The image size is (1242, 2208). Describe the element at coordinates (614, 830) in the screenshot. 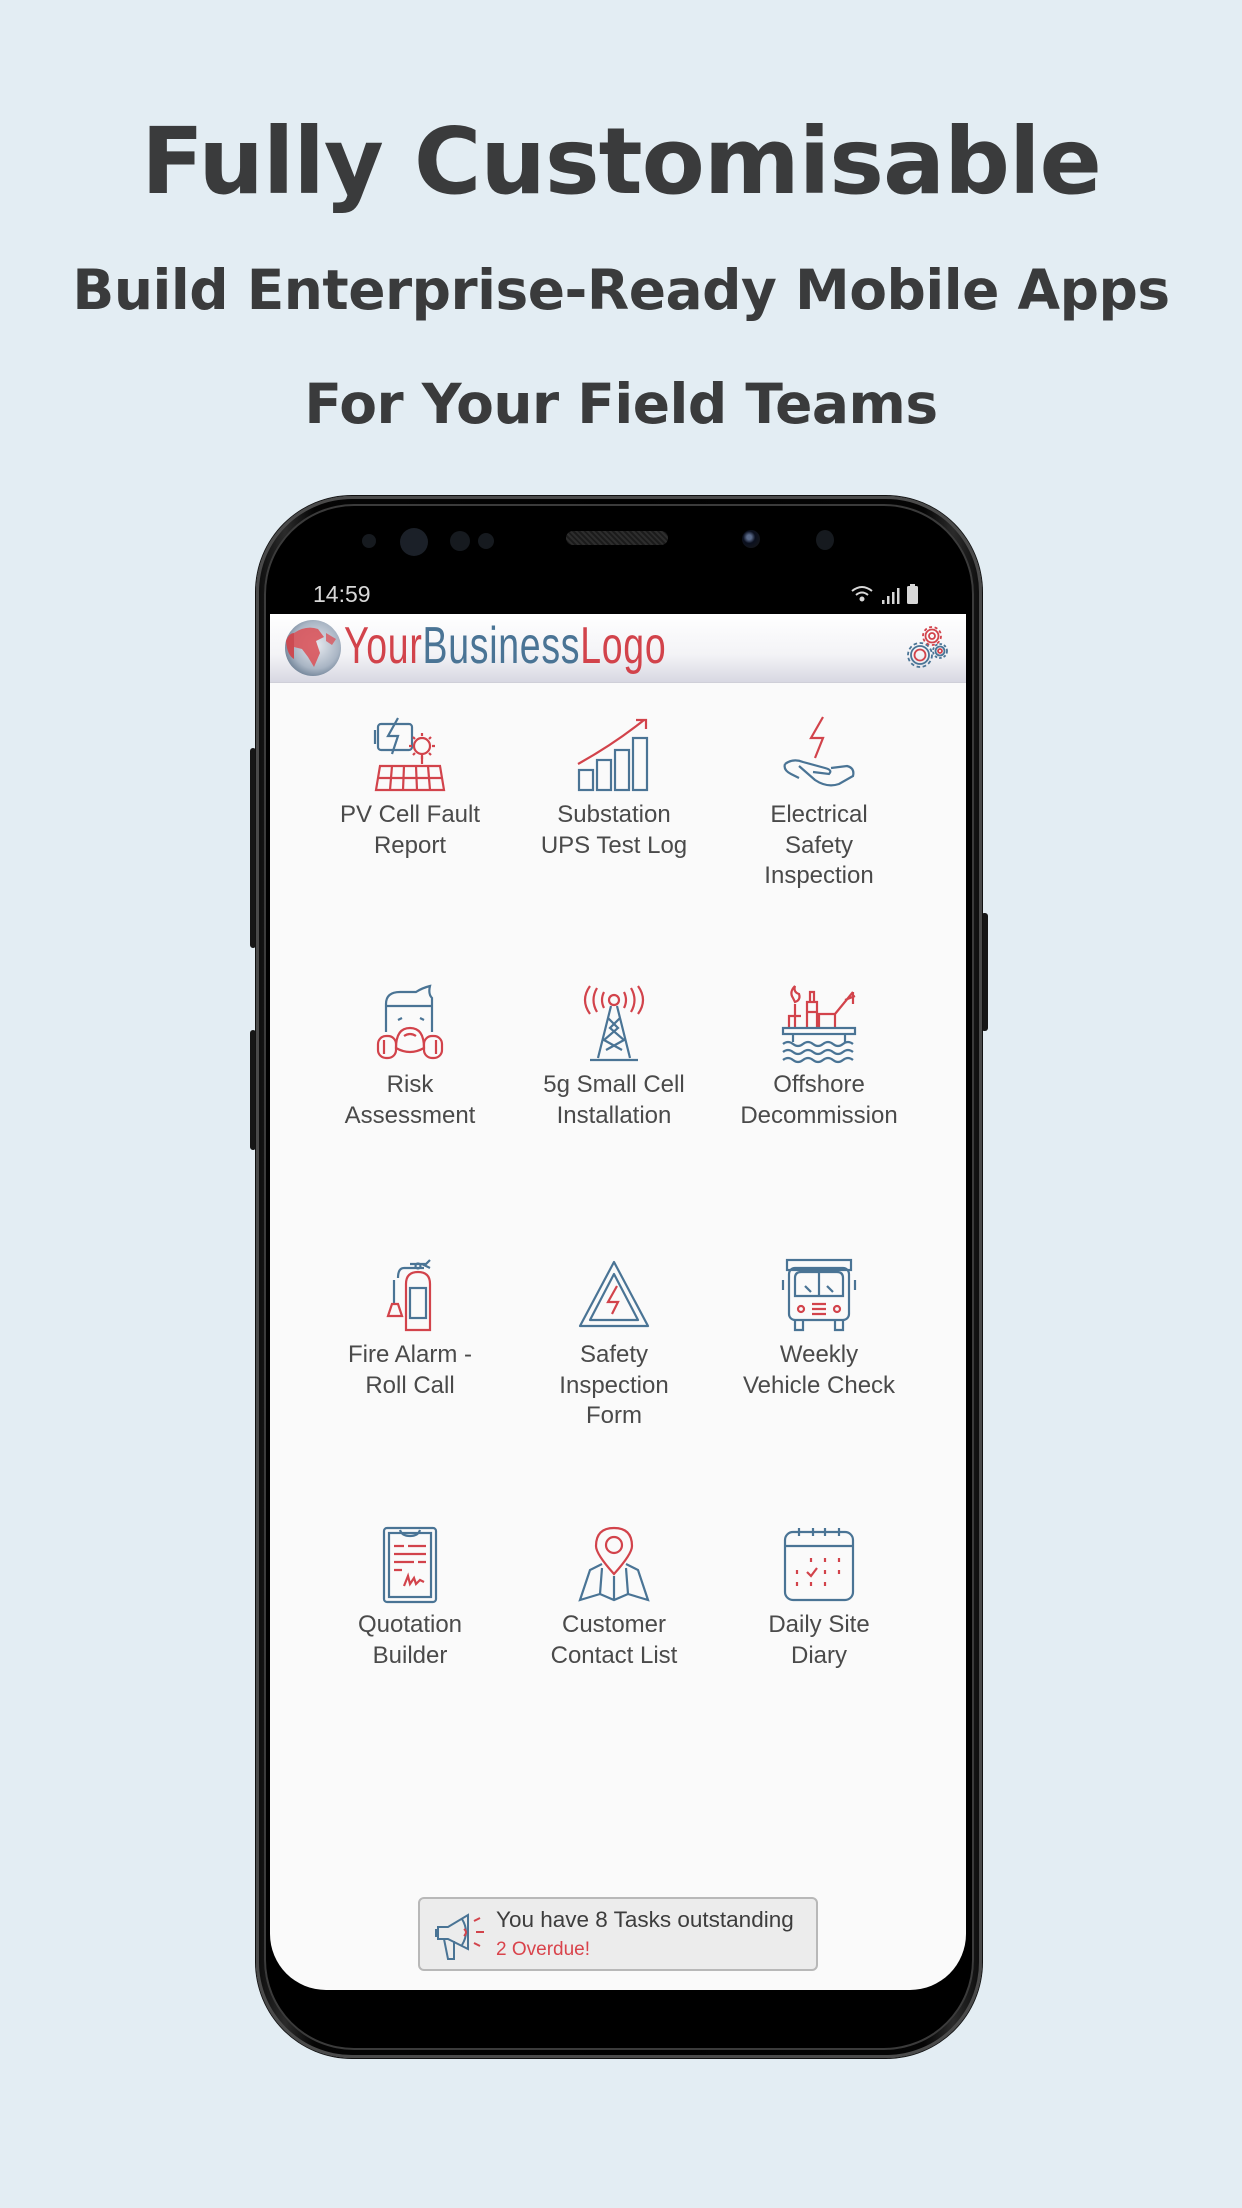

I see `tile-label: Substation UPS Test Log` at that location.